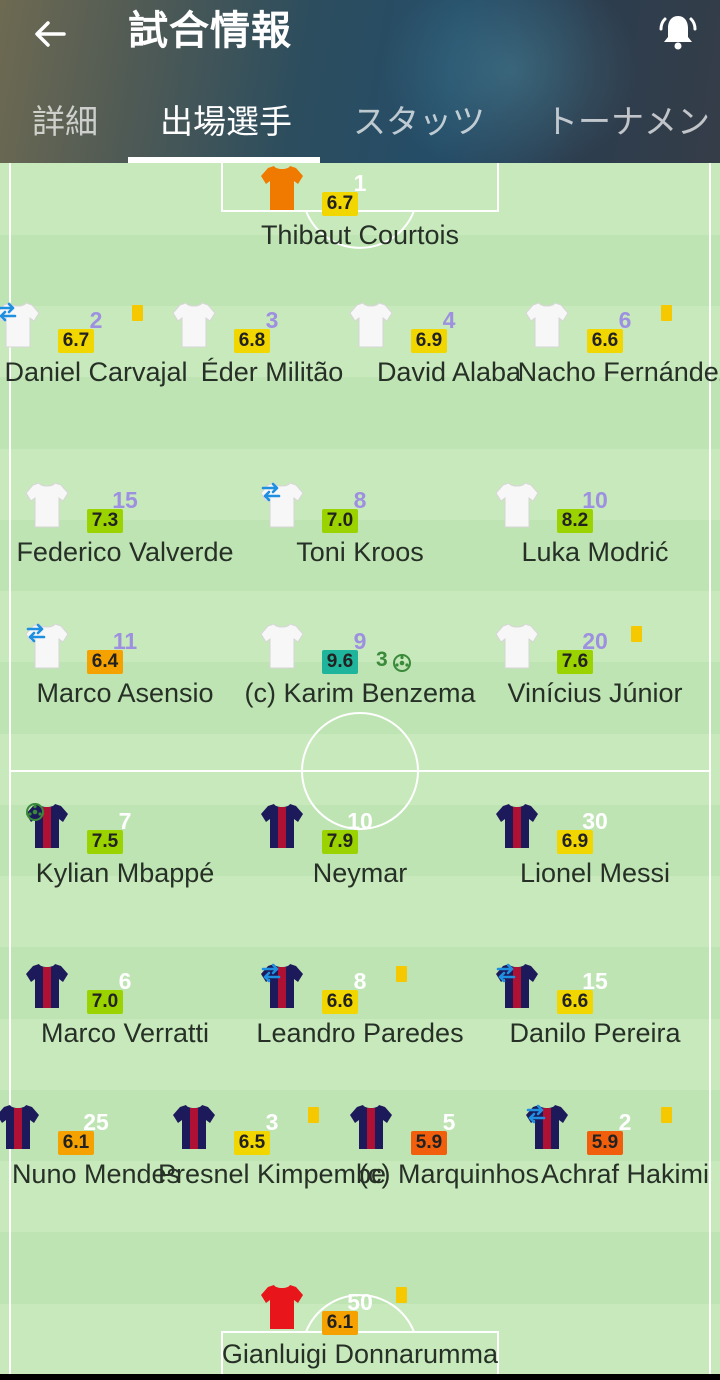  I want to click on player-name: Gianluigi Donnarumma, so click(360, 1354).